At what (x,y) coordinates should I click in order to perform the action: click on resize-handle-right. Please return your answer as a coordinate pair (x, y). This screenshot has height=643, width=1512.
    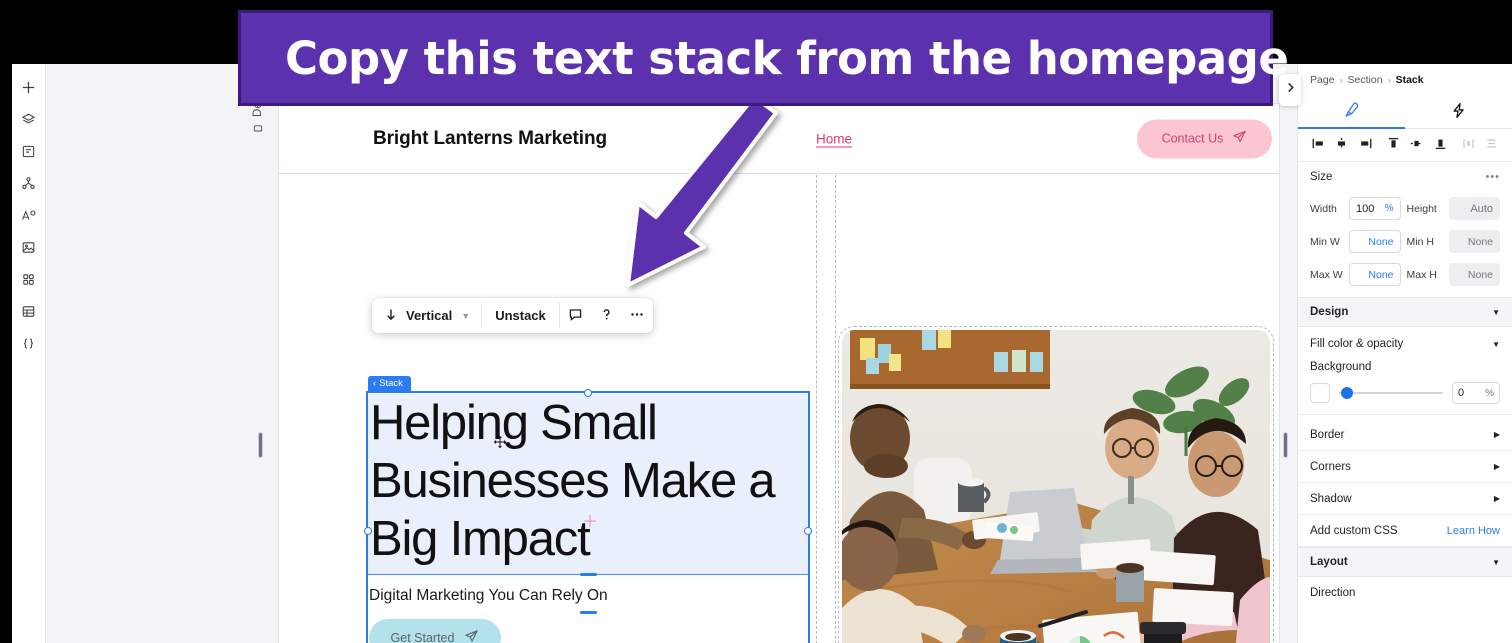
    Looking at the image, I should click on (808, 531).